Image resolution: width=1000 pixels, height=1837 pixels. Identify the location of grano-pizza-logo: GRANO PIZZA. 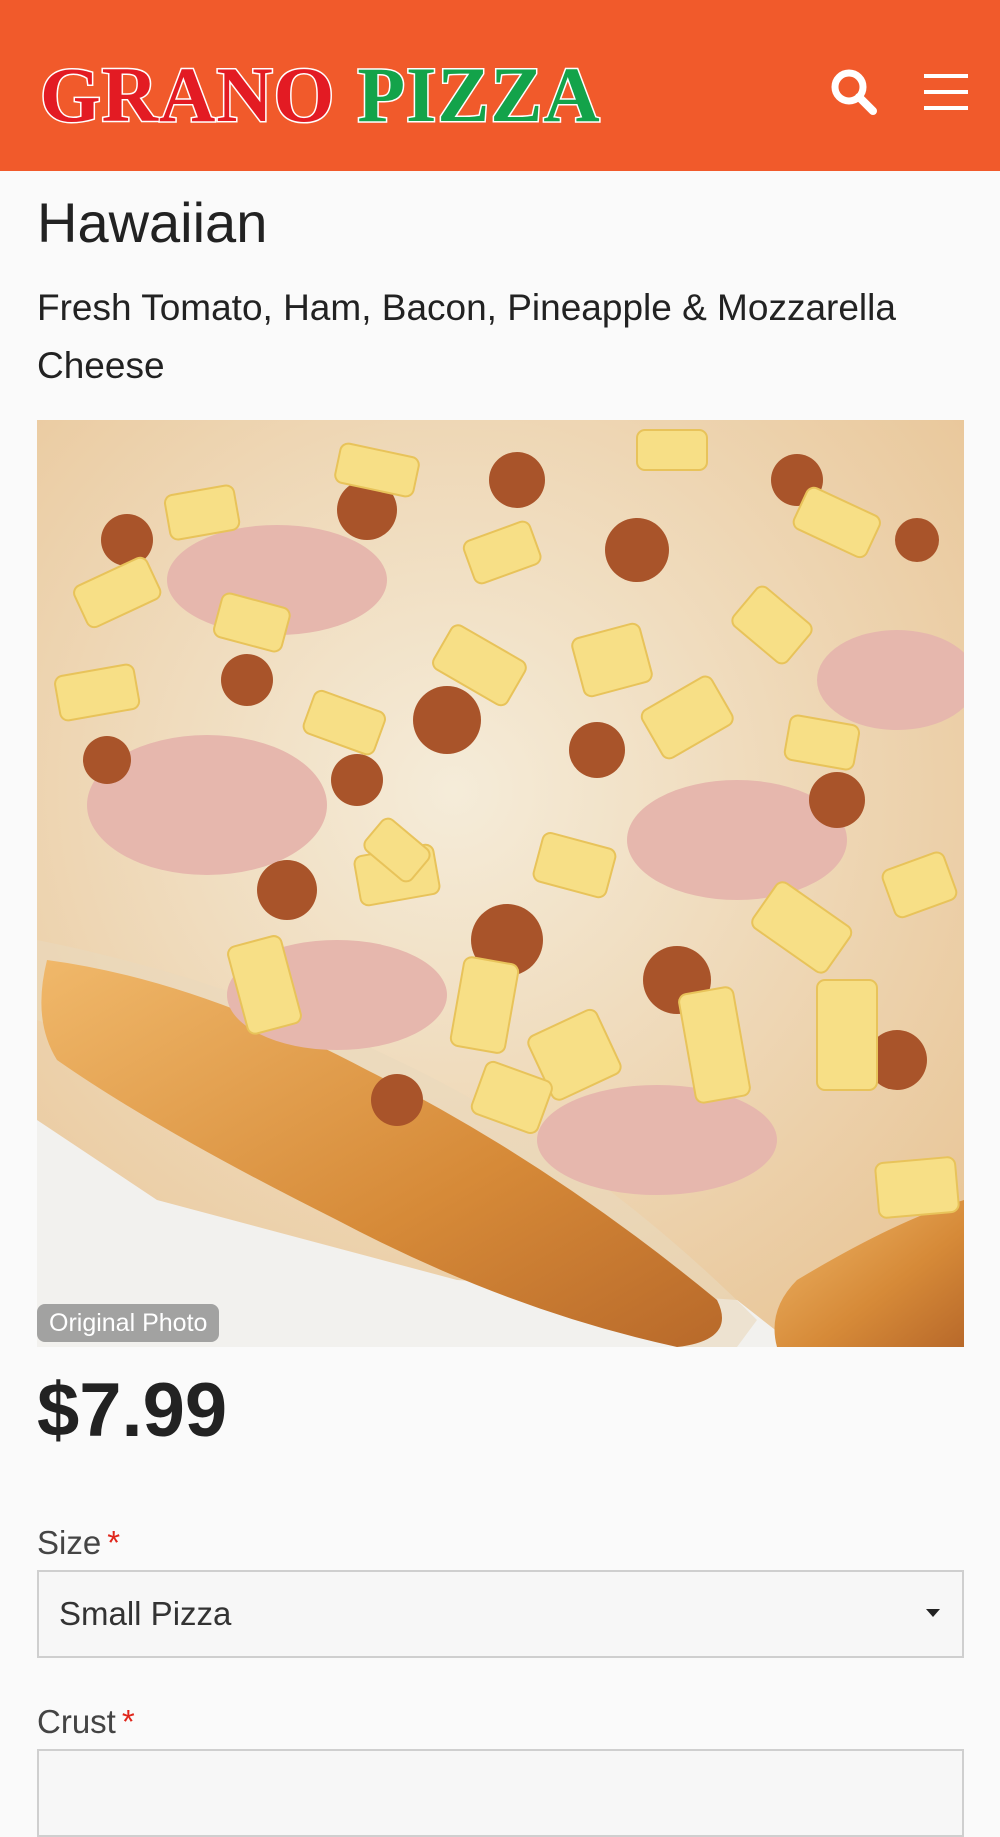
(319, 95).